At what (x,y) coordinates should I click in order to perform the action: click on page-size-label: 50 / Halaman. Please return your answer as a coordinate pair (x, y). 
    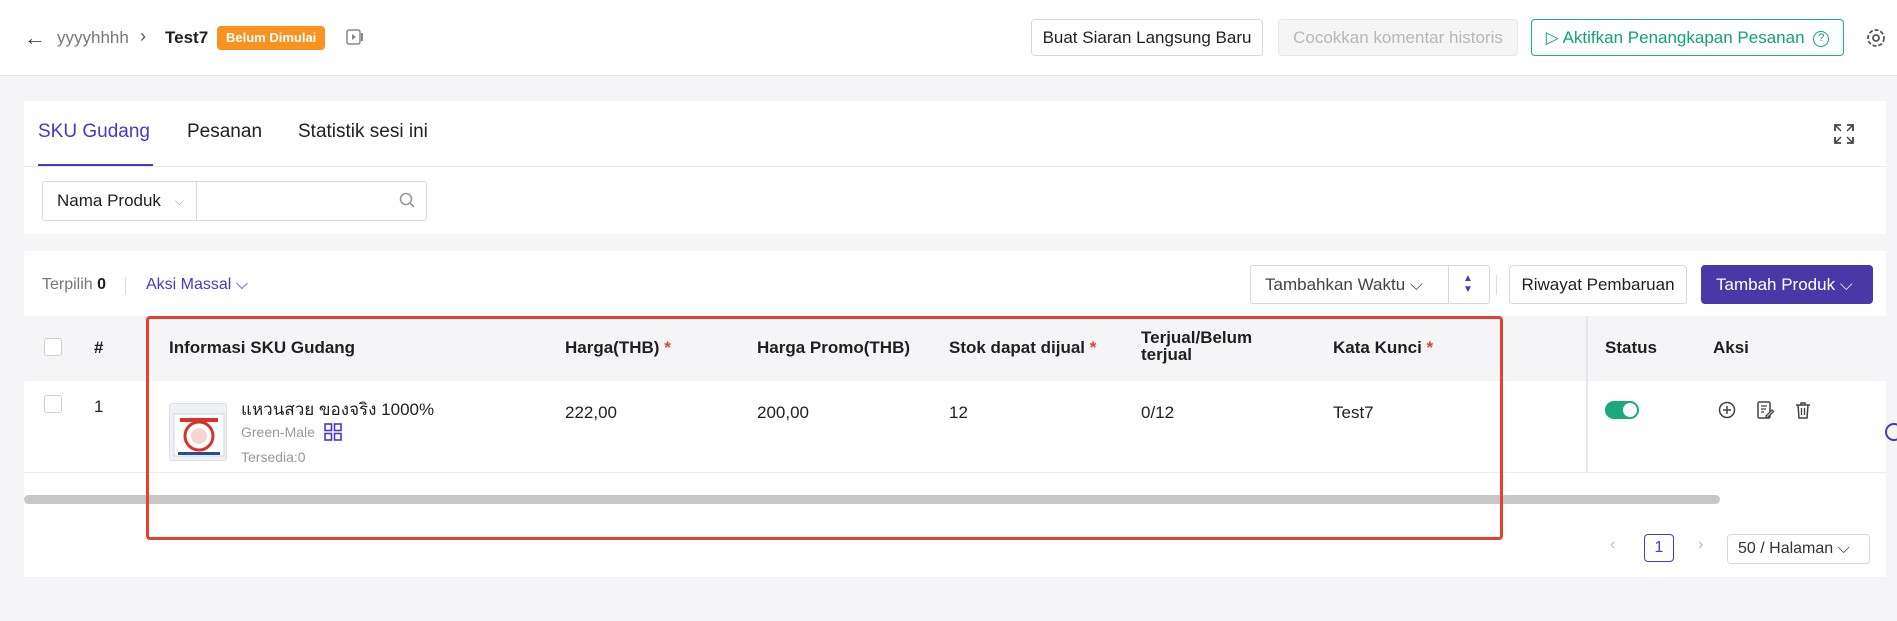
    Looking at the image, I should click on (1786, 548).